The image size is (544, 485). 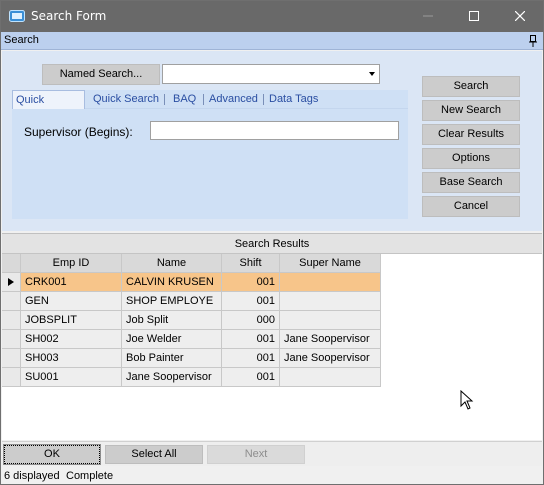 I want to click on close-icon, so click(x=520, y=16).